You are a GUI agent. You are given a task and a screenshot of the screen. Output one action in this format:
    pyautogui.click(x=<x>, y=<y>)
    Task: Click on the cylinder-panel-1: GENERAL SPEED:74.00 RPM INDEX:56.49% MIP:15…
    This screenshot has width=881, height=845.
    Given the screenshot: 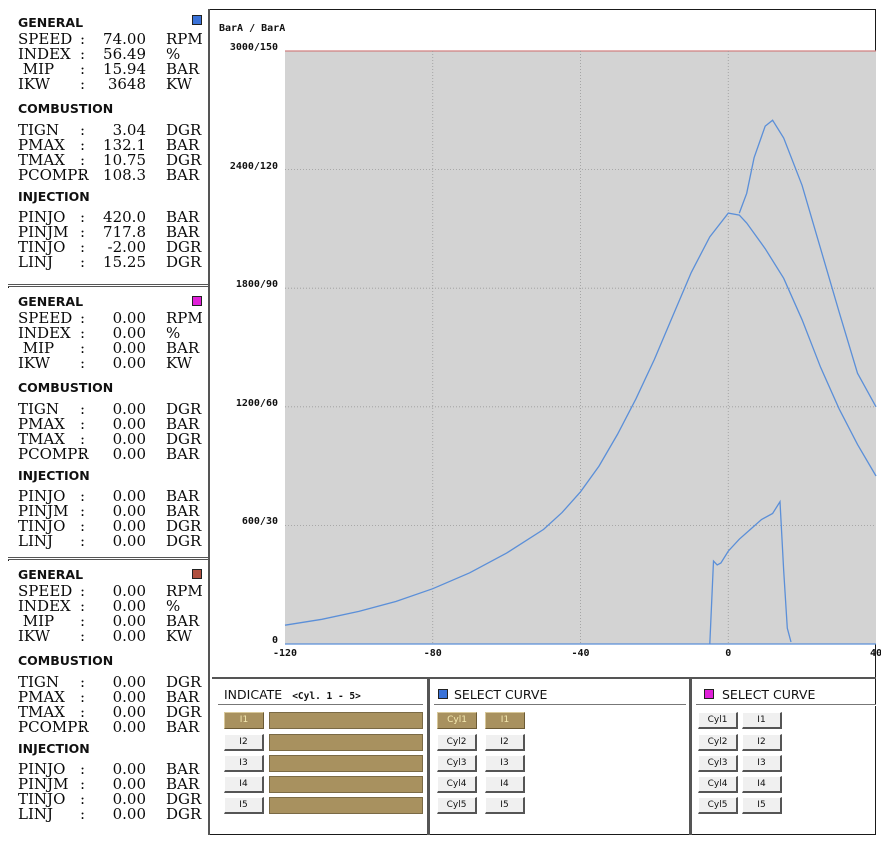 What is the action you would take?
    pyautogui.click(x=108, y=148)
    